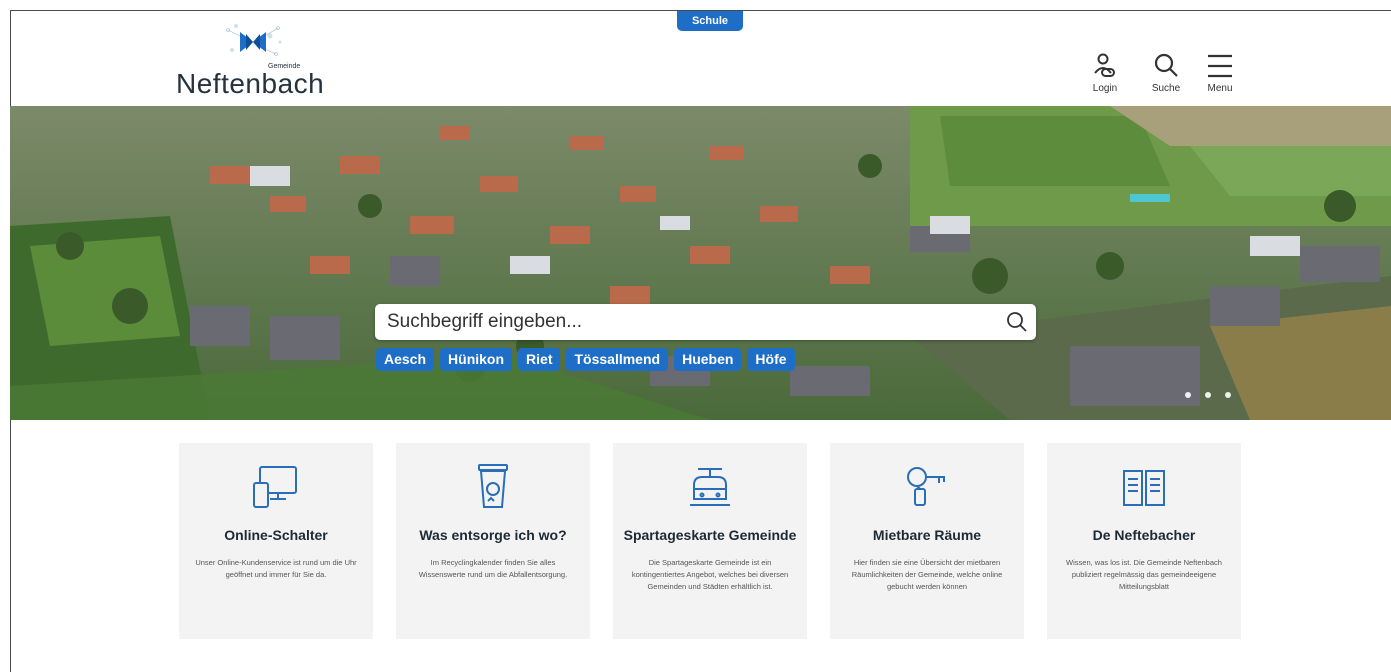  Describe the element at coordinates (256, 60) in the screenshot. I see `site-logo: Gemeinde Neftenbach` at that location.